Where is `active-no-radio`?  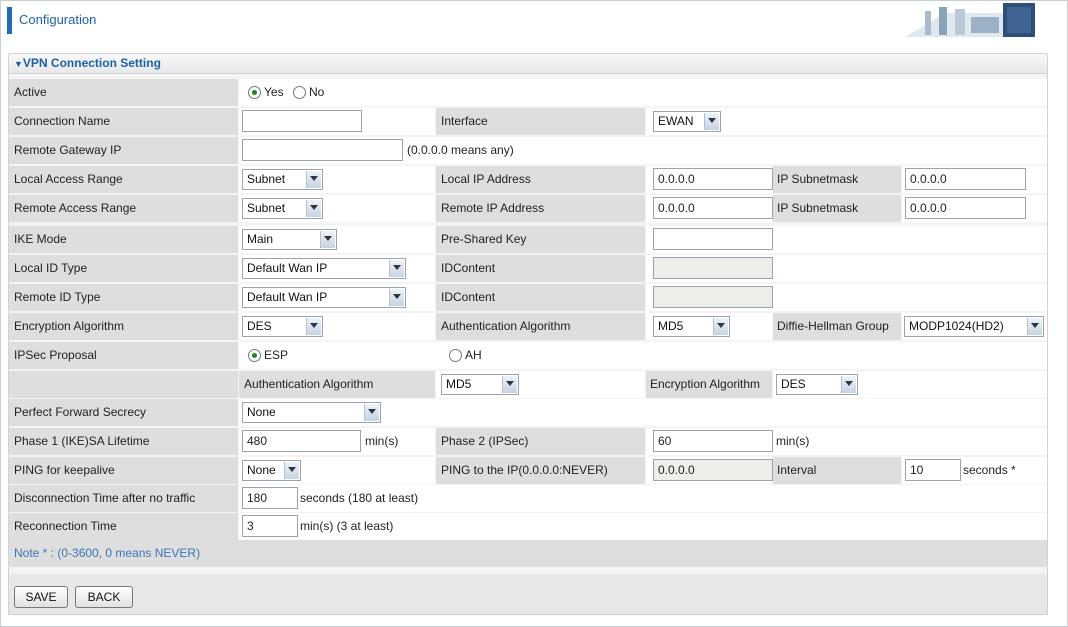
active-no-radio is located at coordinates (299, 92).